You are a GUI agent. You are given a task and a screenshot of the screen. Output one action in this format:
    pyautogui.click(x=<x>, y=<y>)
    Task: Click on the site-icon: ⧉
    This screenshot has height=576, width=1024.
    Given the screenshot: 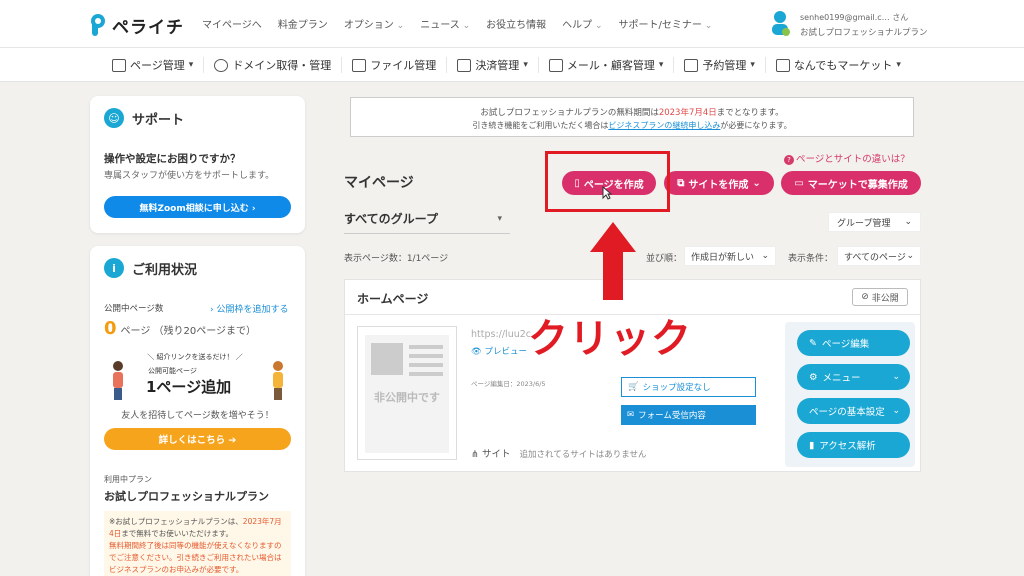 What is the action you would take?
    pyautogui.click(x=681, y=183)
    